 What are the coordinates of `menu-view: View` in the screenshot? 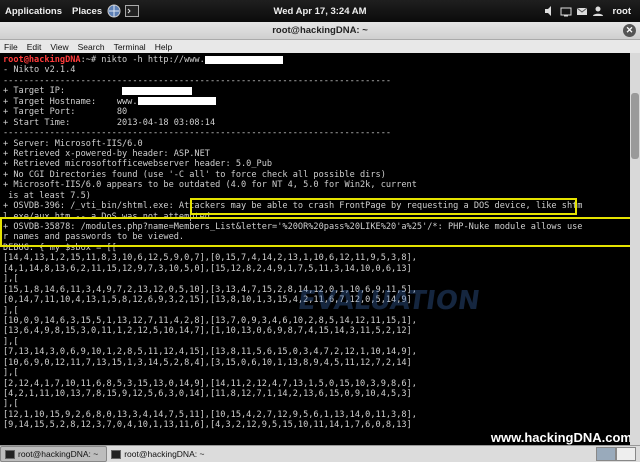 It's located at (59, 47).